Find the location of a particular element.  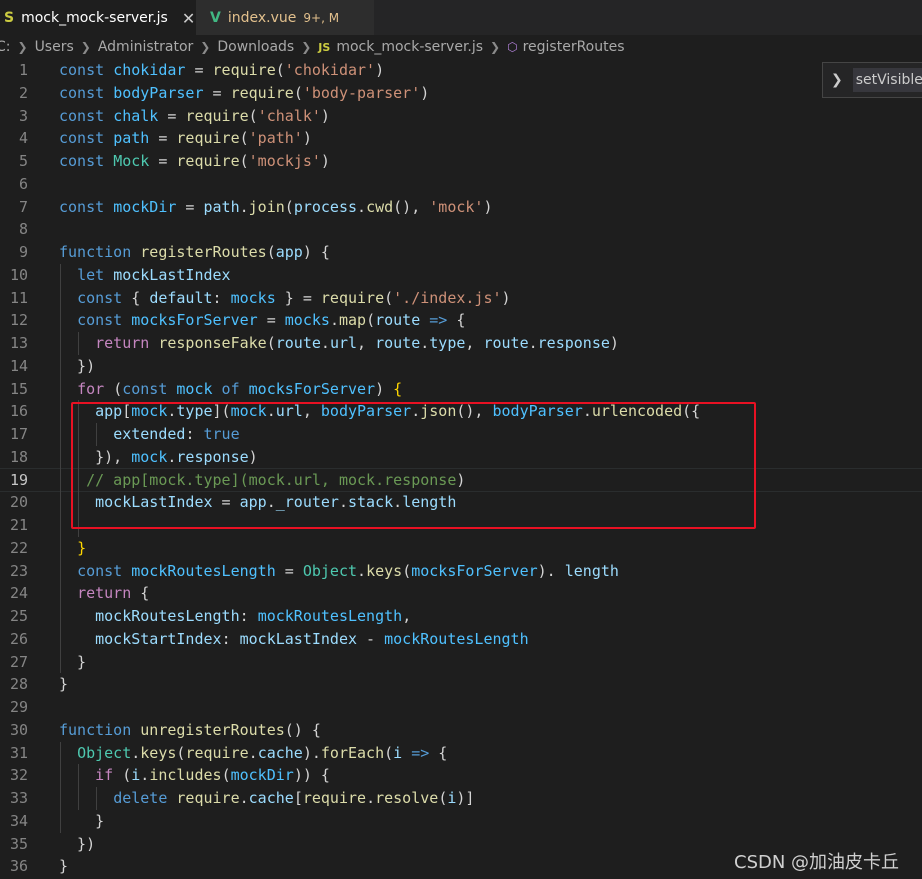

line-number: 3 is located at coordinates (23, 115).